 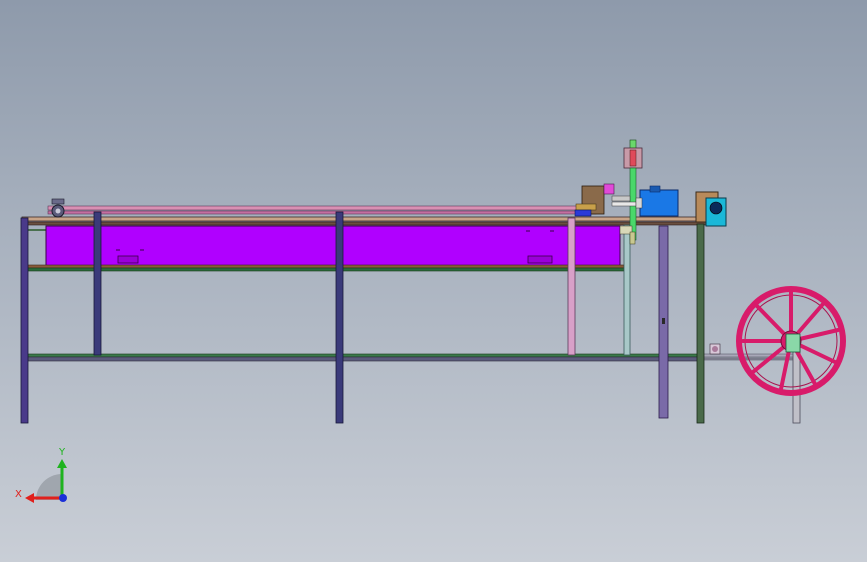 I want to click on y-axis-arrowhead, so click(x=62, y=463).